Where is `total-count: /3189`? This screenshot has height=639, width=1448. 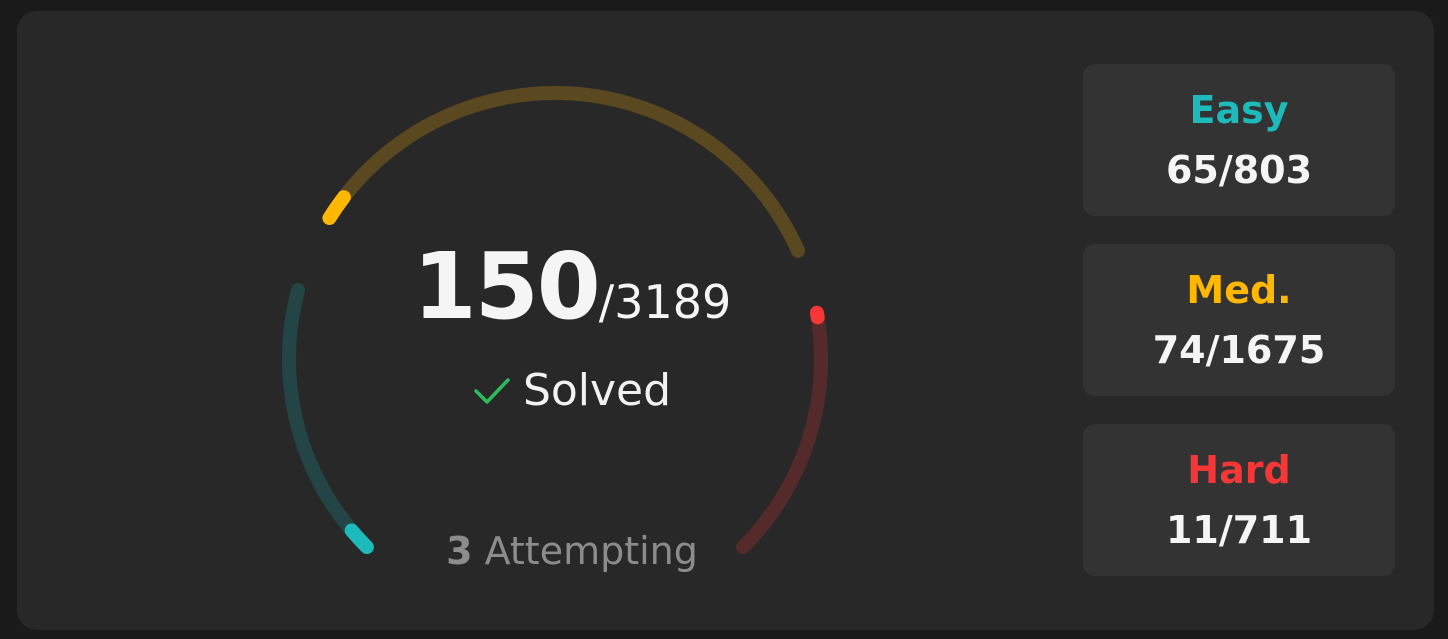 total-count: /3189 is located at coordinates (665, 302).